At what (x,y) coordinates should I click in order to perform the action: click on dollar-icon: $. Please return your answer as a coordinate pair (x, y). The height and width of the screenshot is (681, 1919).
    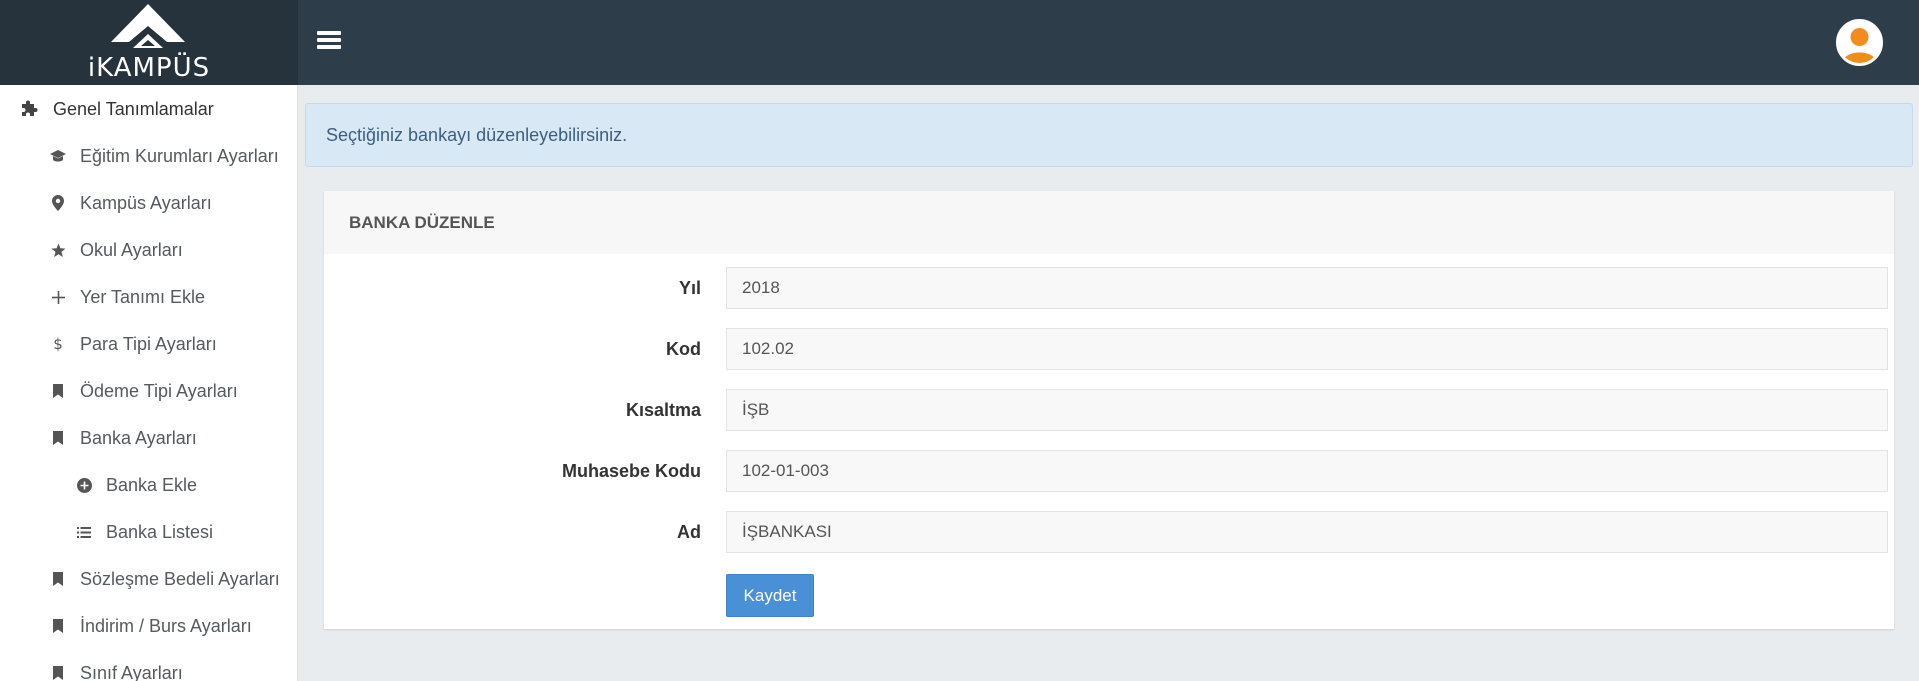
    Looking at the image, I should click on (58, 344).